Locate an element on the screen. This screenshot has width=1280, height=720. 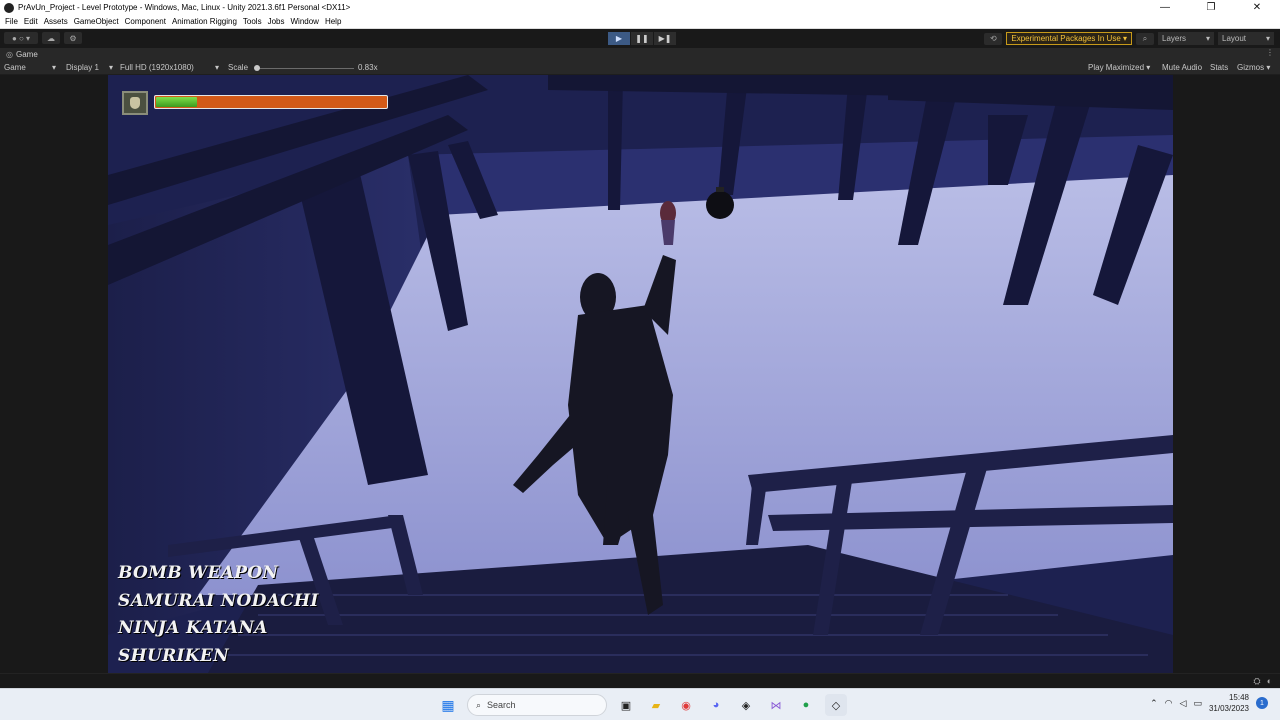
play-button: ▶ is located at coordinates (619, 38).